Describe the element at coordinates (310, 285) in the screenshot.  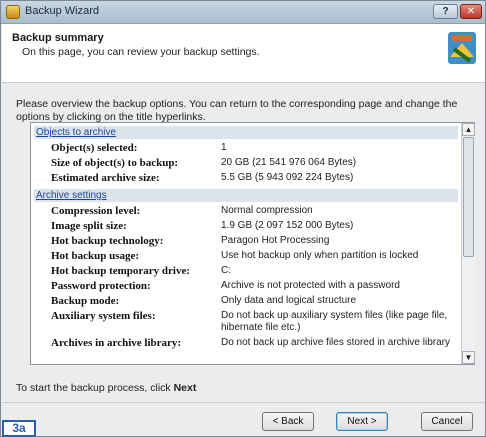
I see `row-value: Archive is not protected with a password` at that location.